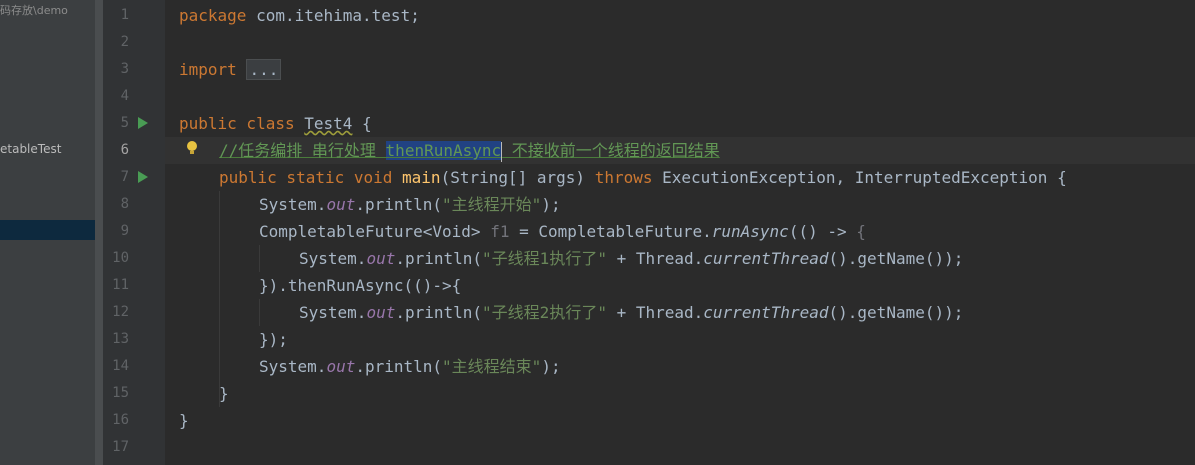  Describe the element at coordinates (116, 463) in the screenshot. I see `line-number: 18` at that location.